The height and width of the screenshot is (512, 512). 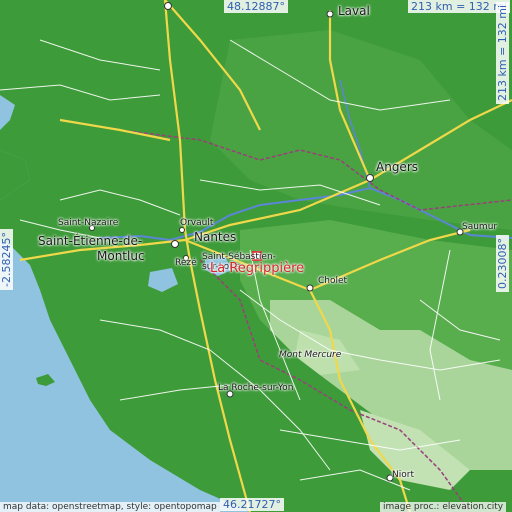 What do you see at coordinates (6, 259) in the screenshot?
I see `coord-left-longitude: -2.58245°` at bounding box center [6, 259].